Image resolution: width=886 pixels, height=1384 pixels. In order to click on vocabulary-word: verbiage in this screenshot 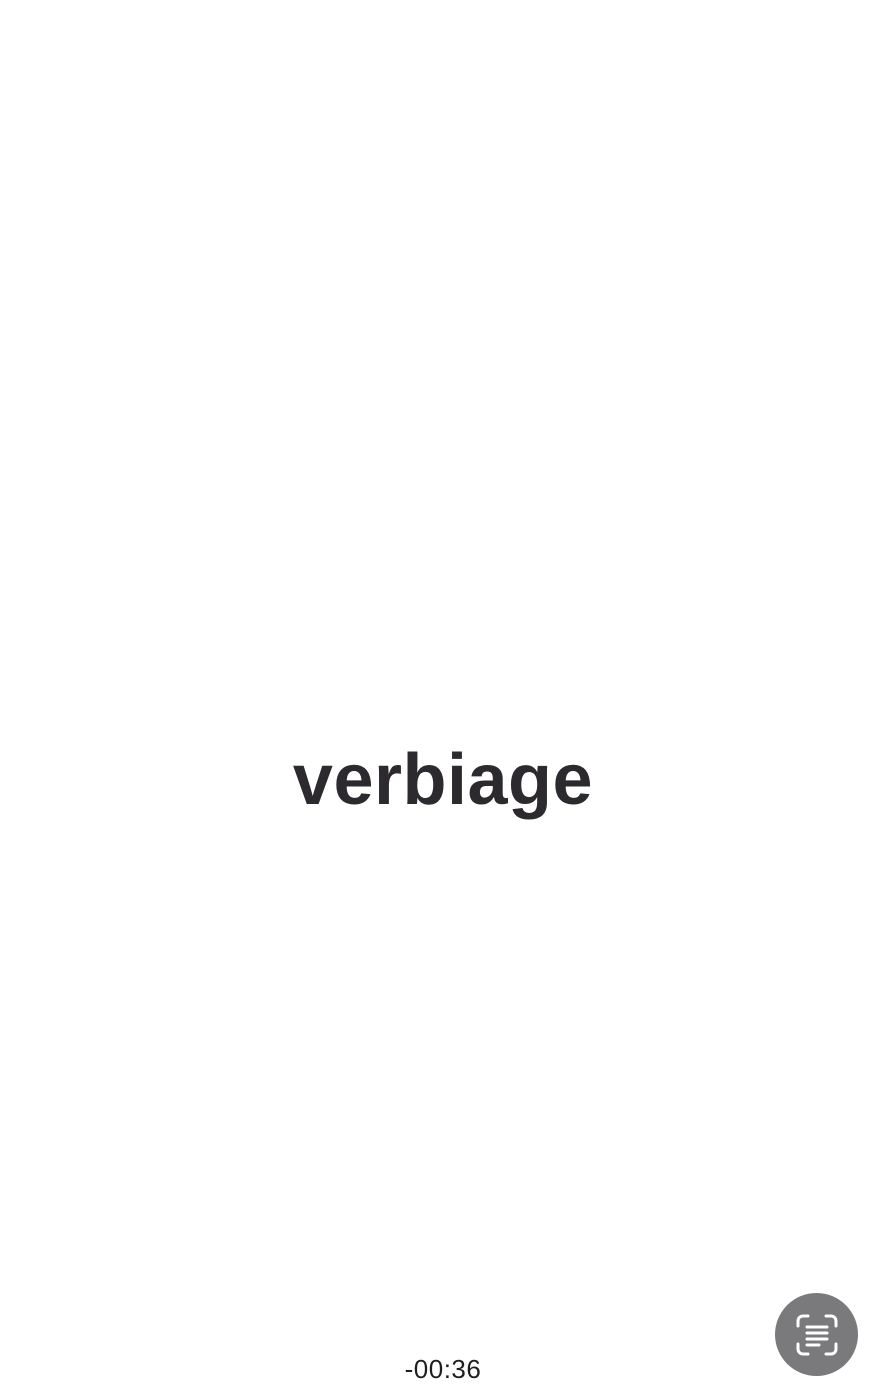, I will do `click(443, 780)`.